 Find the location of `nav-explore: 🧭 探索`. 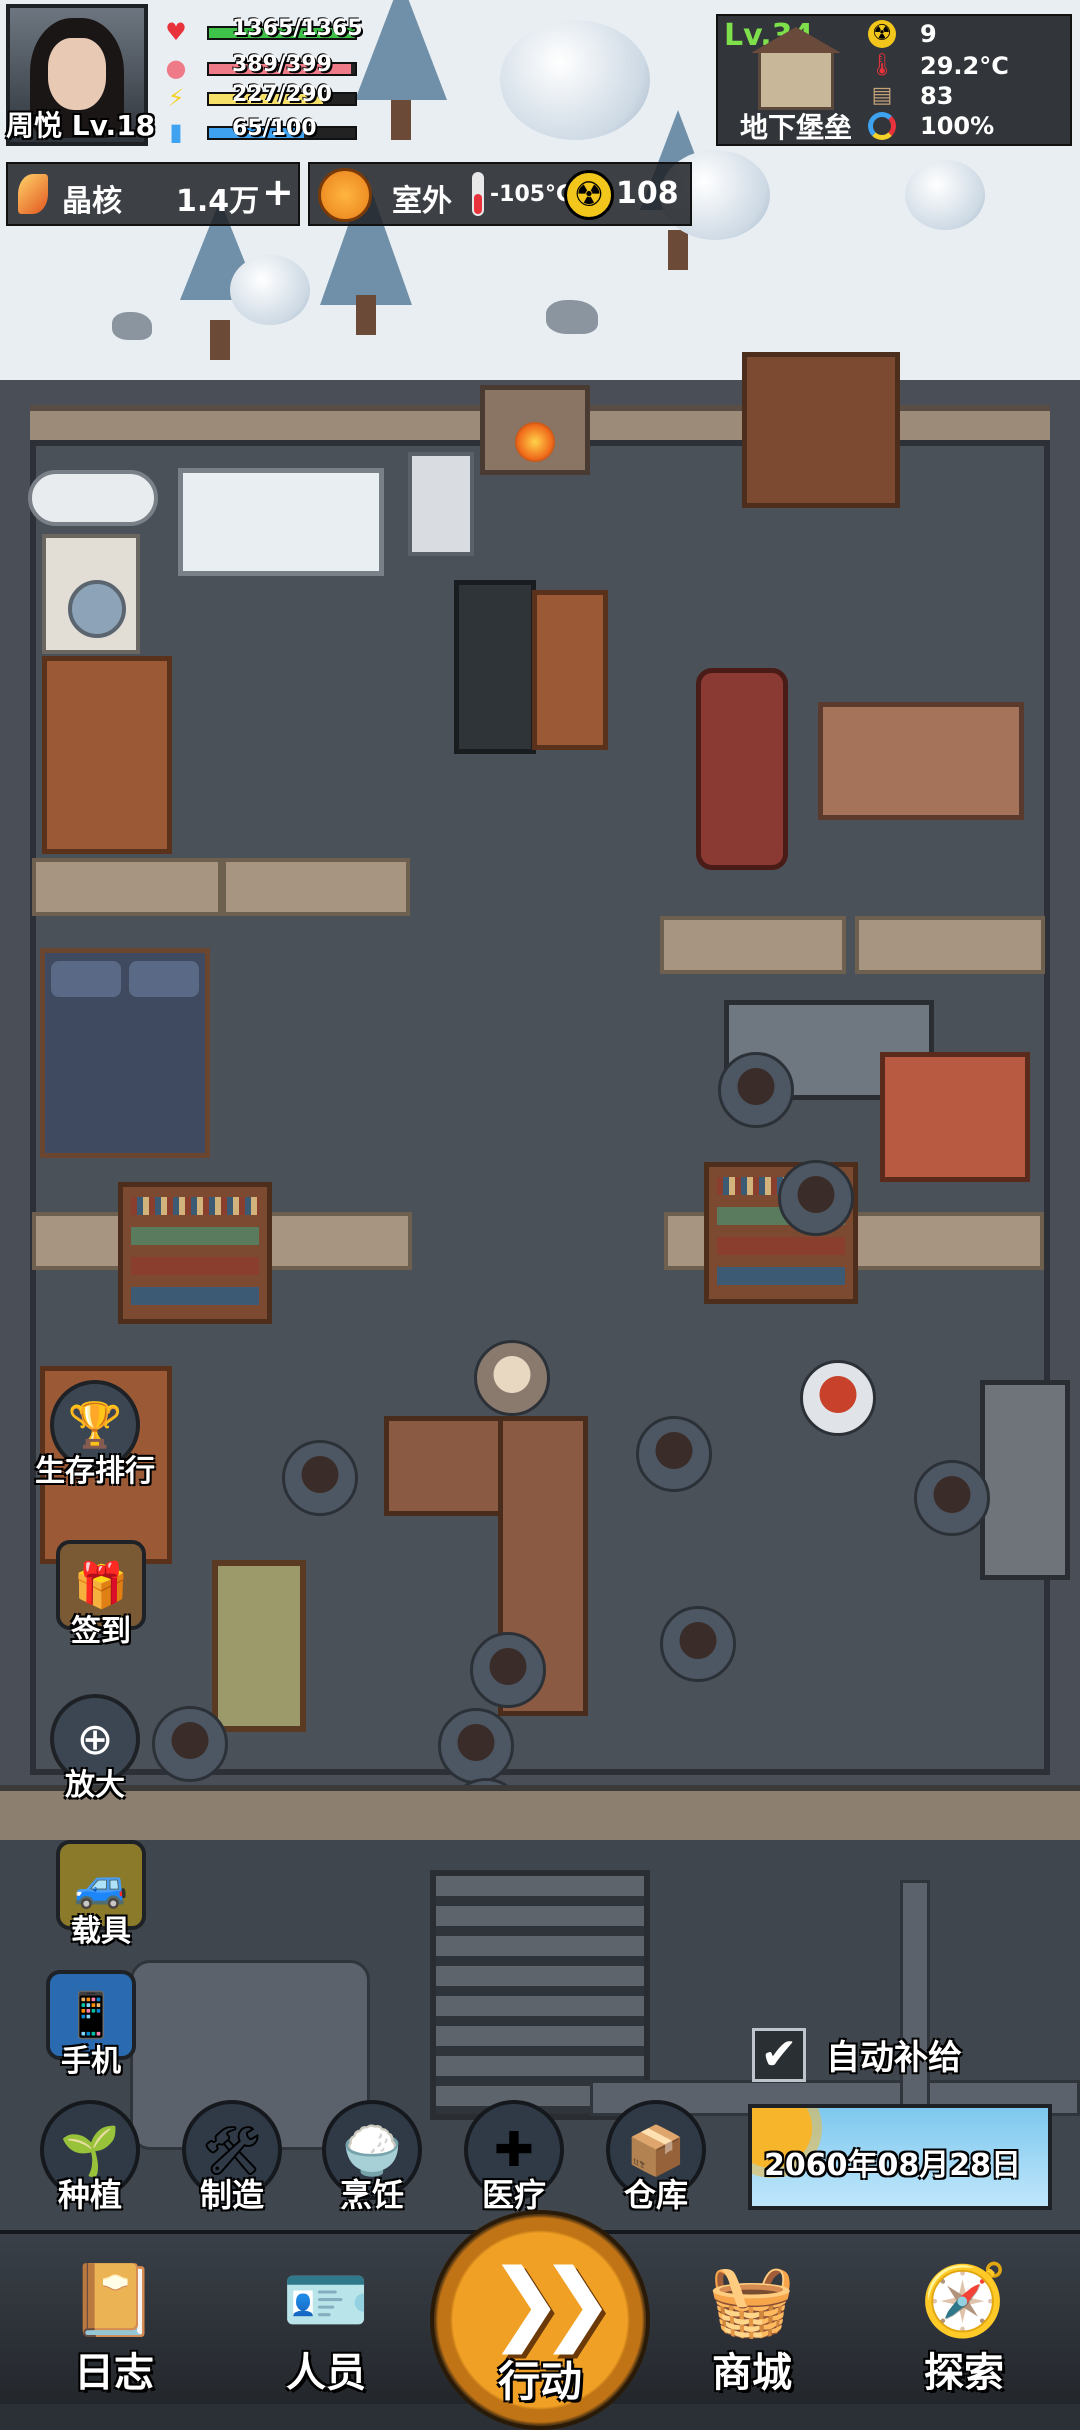

nav-explore: 🧭 探索 is located at coordinates (964, 2320).